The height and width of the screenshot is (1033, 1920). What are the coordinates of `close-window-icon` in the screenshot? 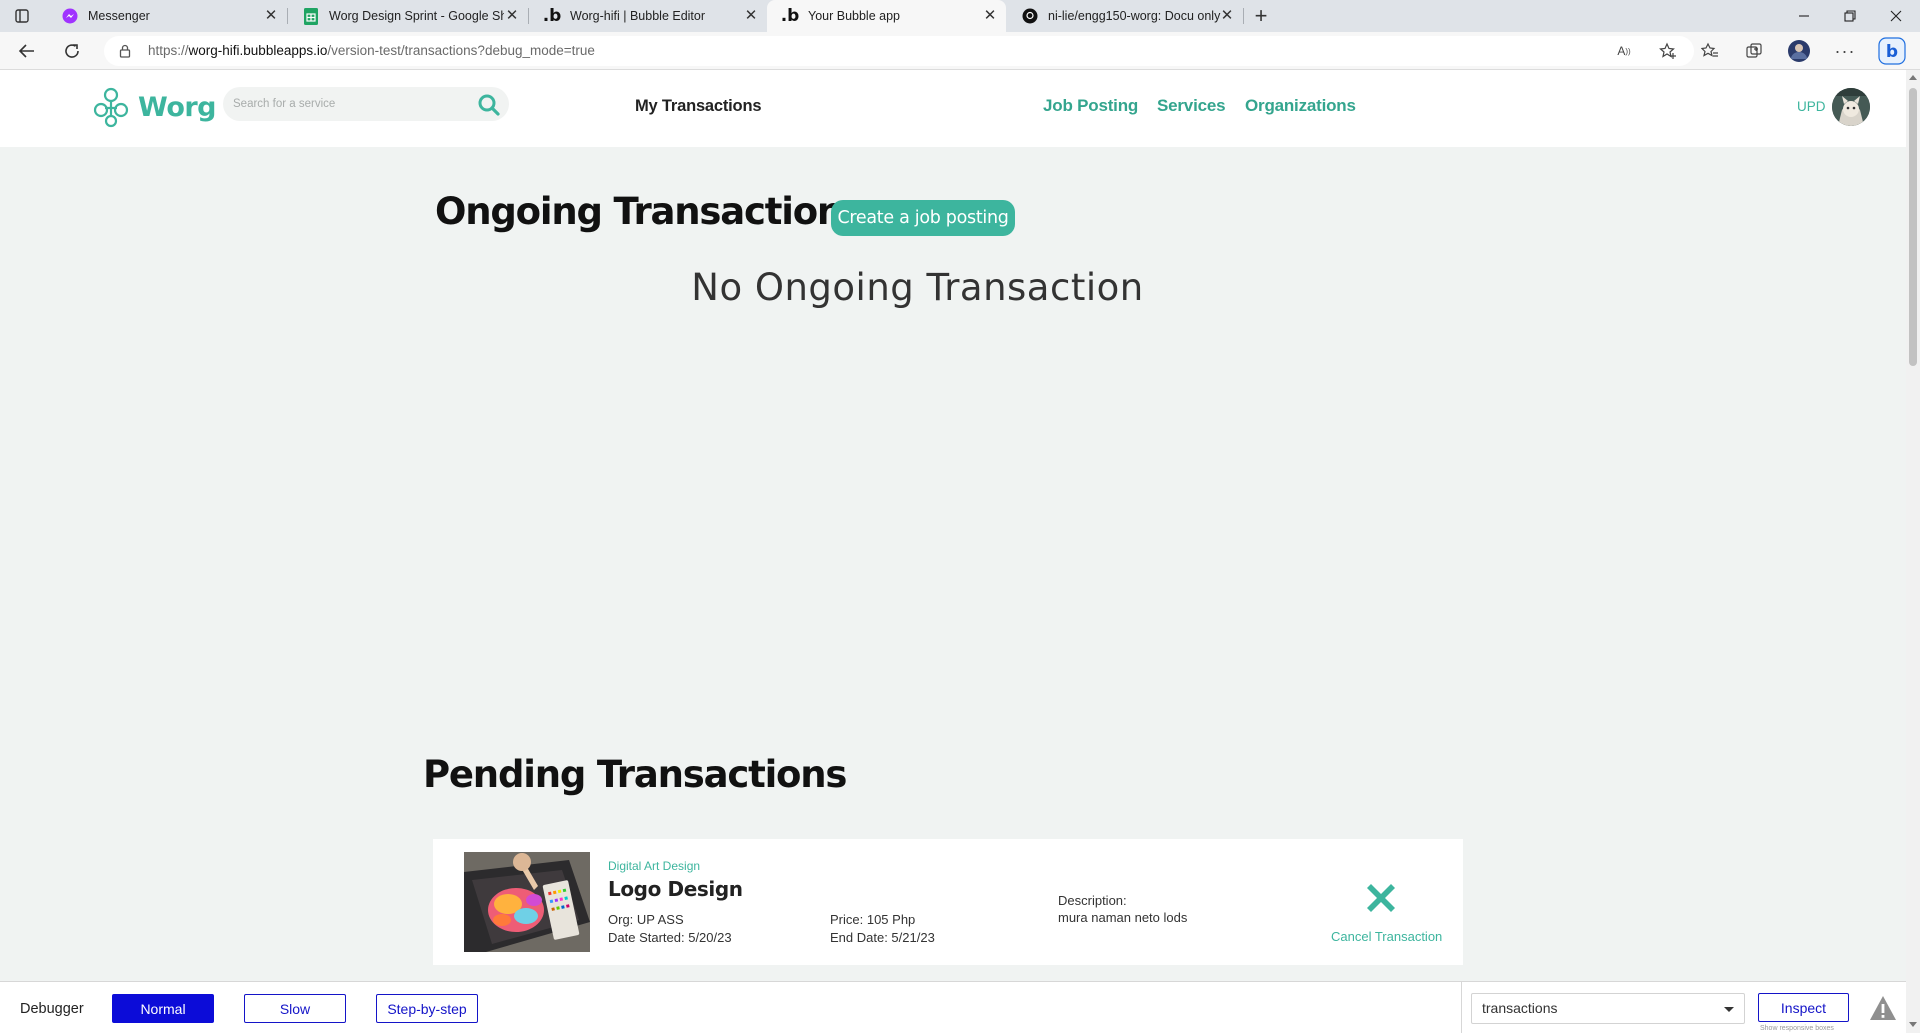 It's located at (1896, 16).